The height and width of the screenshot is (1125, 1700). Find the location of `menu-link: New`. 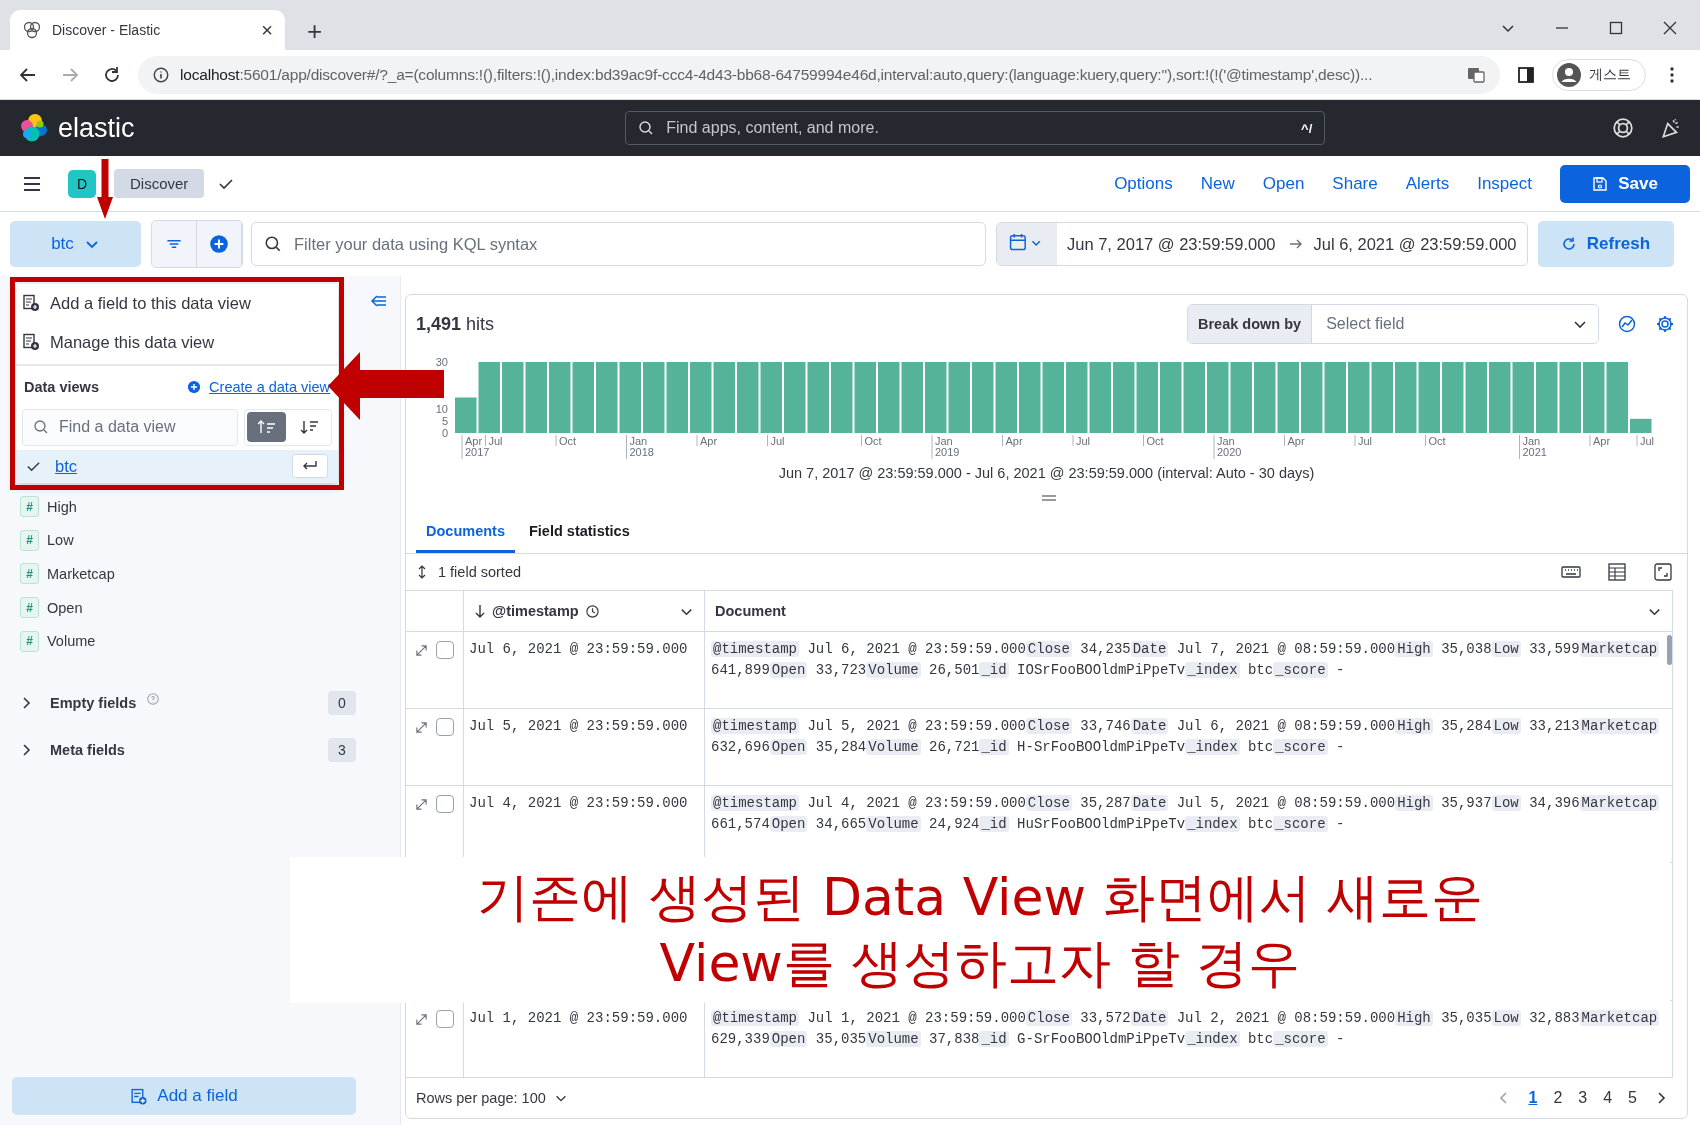

menu-link: New is located at coordinates (1217, 183).